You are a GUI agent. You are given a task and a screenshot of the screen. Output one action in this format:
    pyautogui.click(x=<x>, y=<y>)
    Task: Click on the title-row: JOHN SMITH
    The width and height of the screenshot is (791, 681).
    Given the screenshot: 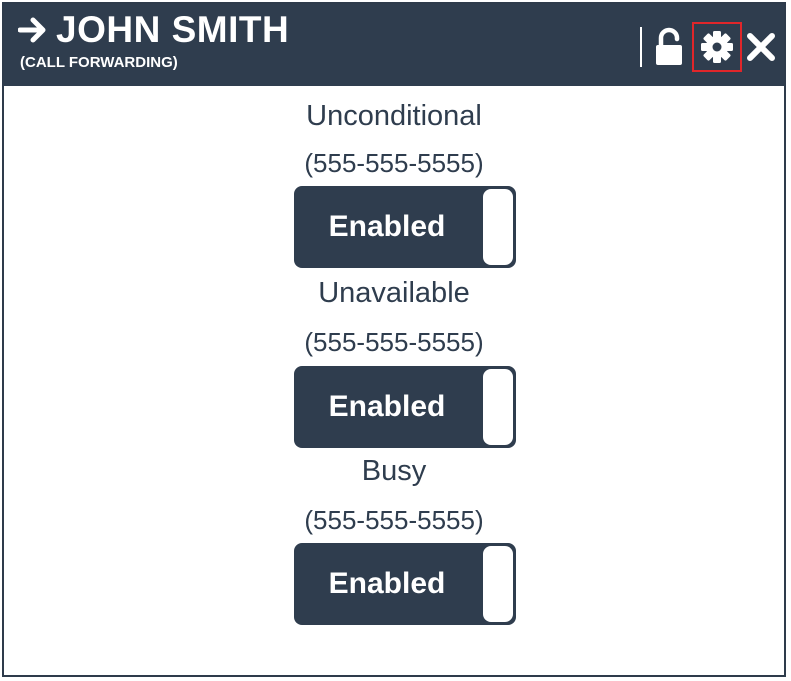 What is the action you would take?
    pyautogui.click(x=153, y=30)
    